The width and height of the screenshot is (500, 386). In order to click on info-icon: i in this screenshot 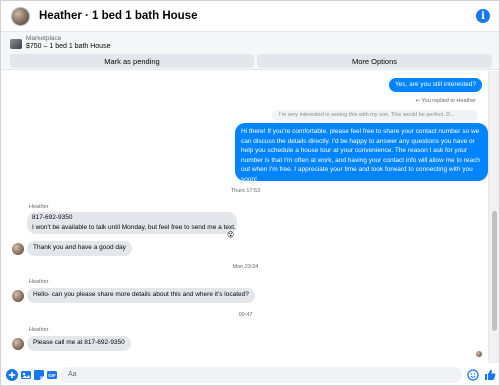, I will do `click(483, 16)`.